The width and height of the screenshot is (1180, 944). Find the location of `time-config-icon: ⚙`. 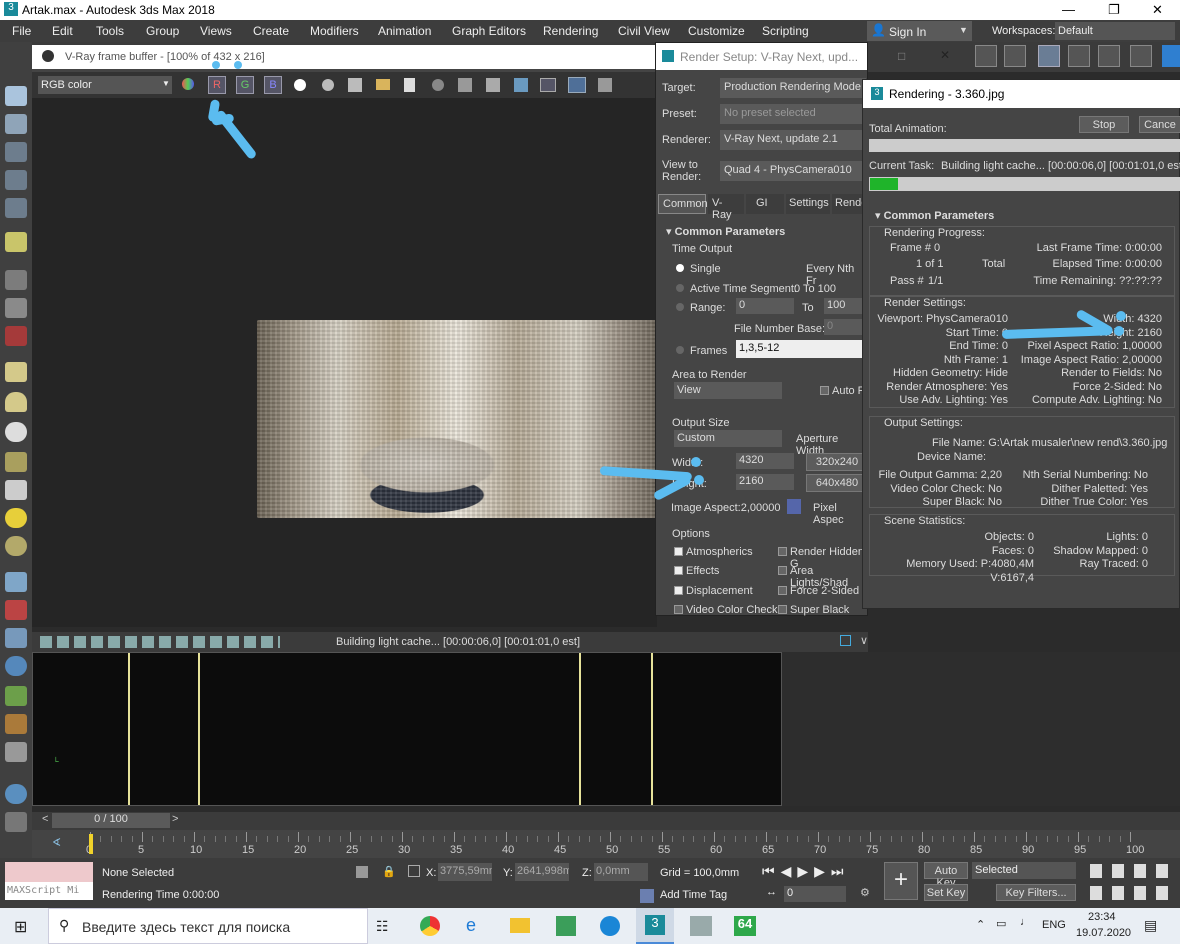

time-config-icon: ⚙ is located at coordinates (865, 892).